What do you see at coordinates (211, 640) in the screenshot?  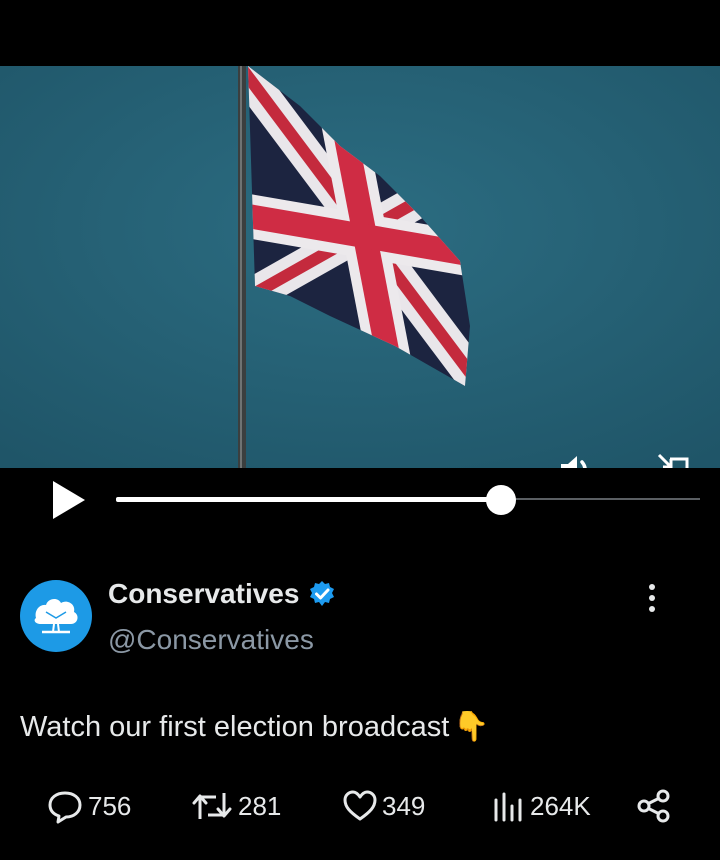 I see `author-handle: @Conservatives` at bounding box center [211, 640].